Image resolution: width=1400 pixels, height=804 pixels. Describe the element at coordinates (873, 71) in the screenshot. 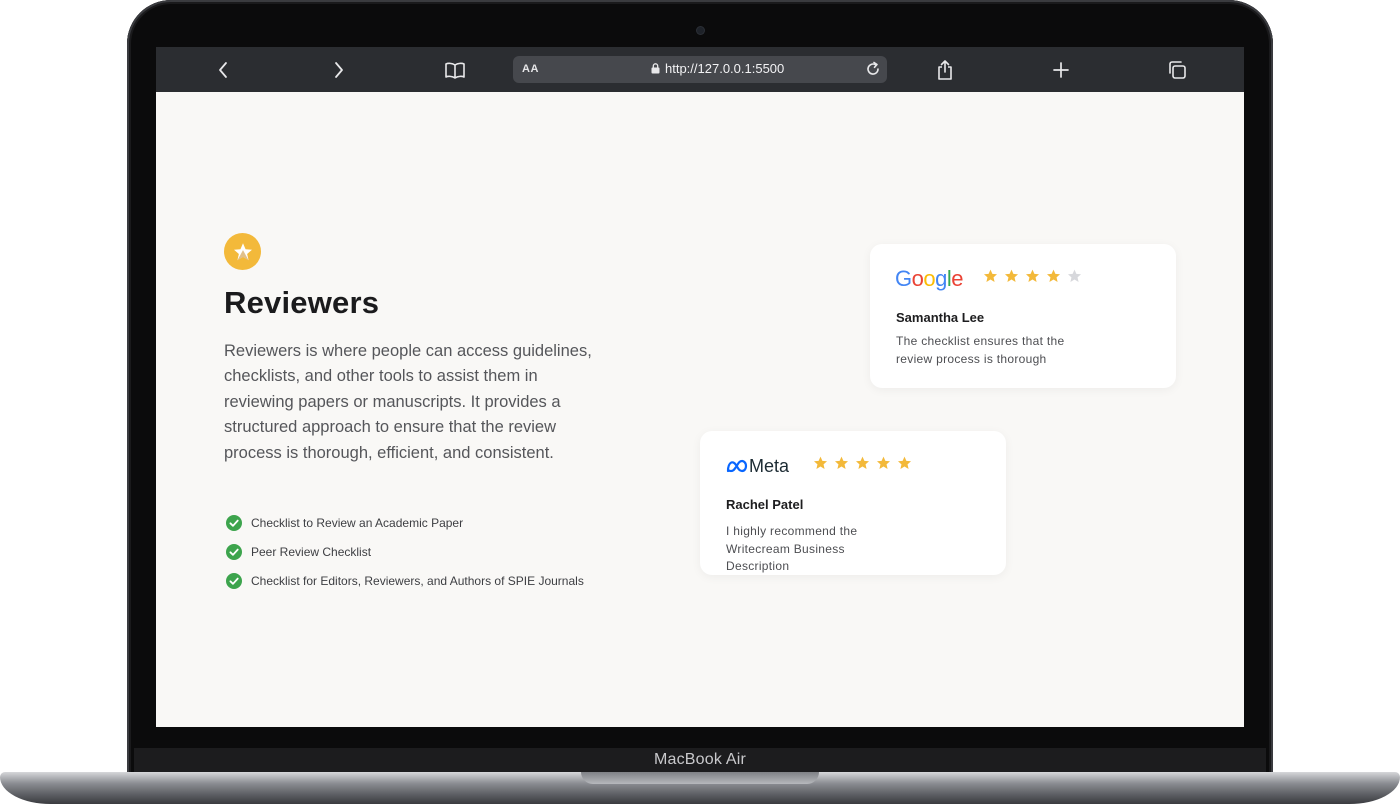

I see `reload-icon` at that location.